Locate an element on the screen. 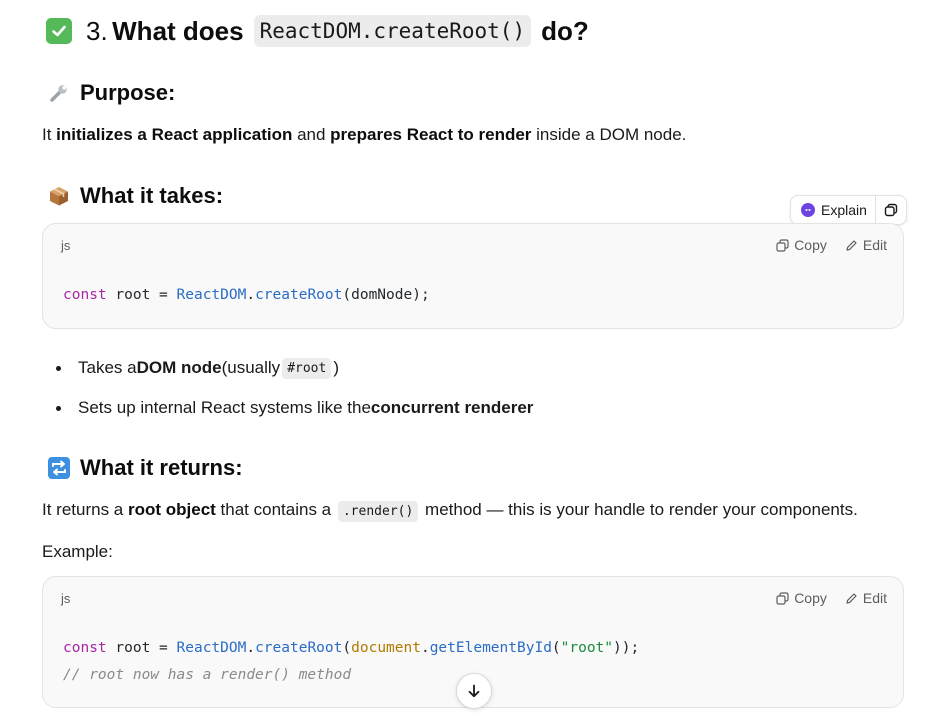  explain-button: Explain is located at coordinates (833, 210).